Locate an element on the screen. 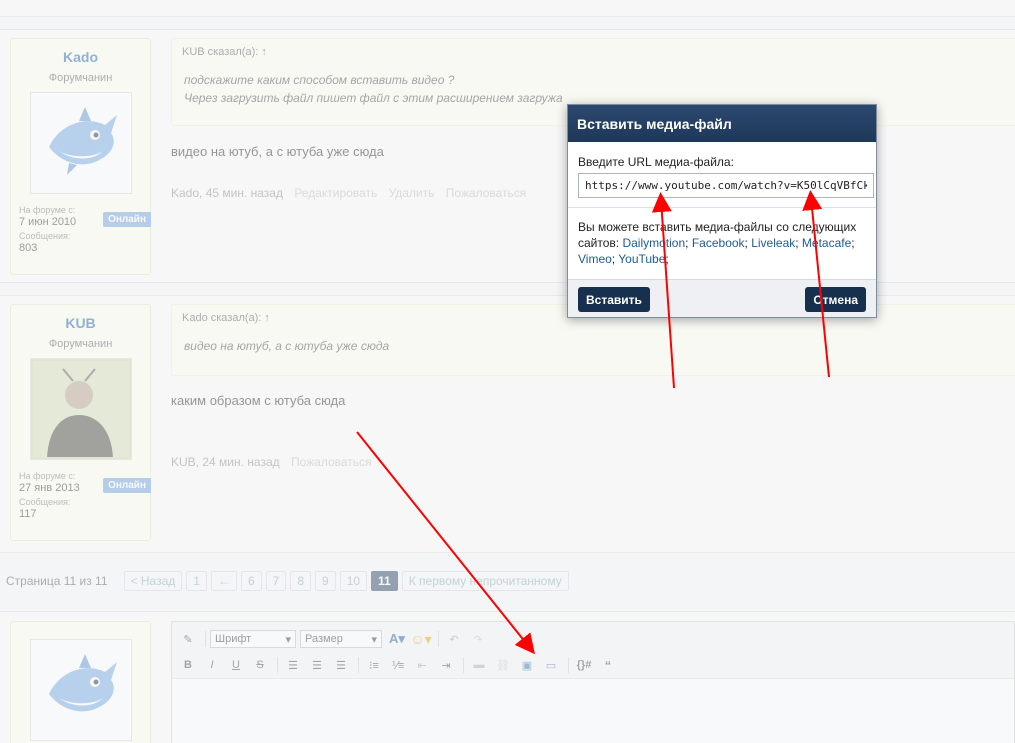 This screenshot has height=743, width=1015. messages-count: 803 is located at coordinates (28, 248).